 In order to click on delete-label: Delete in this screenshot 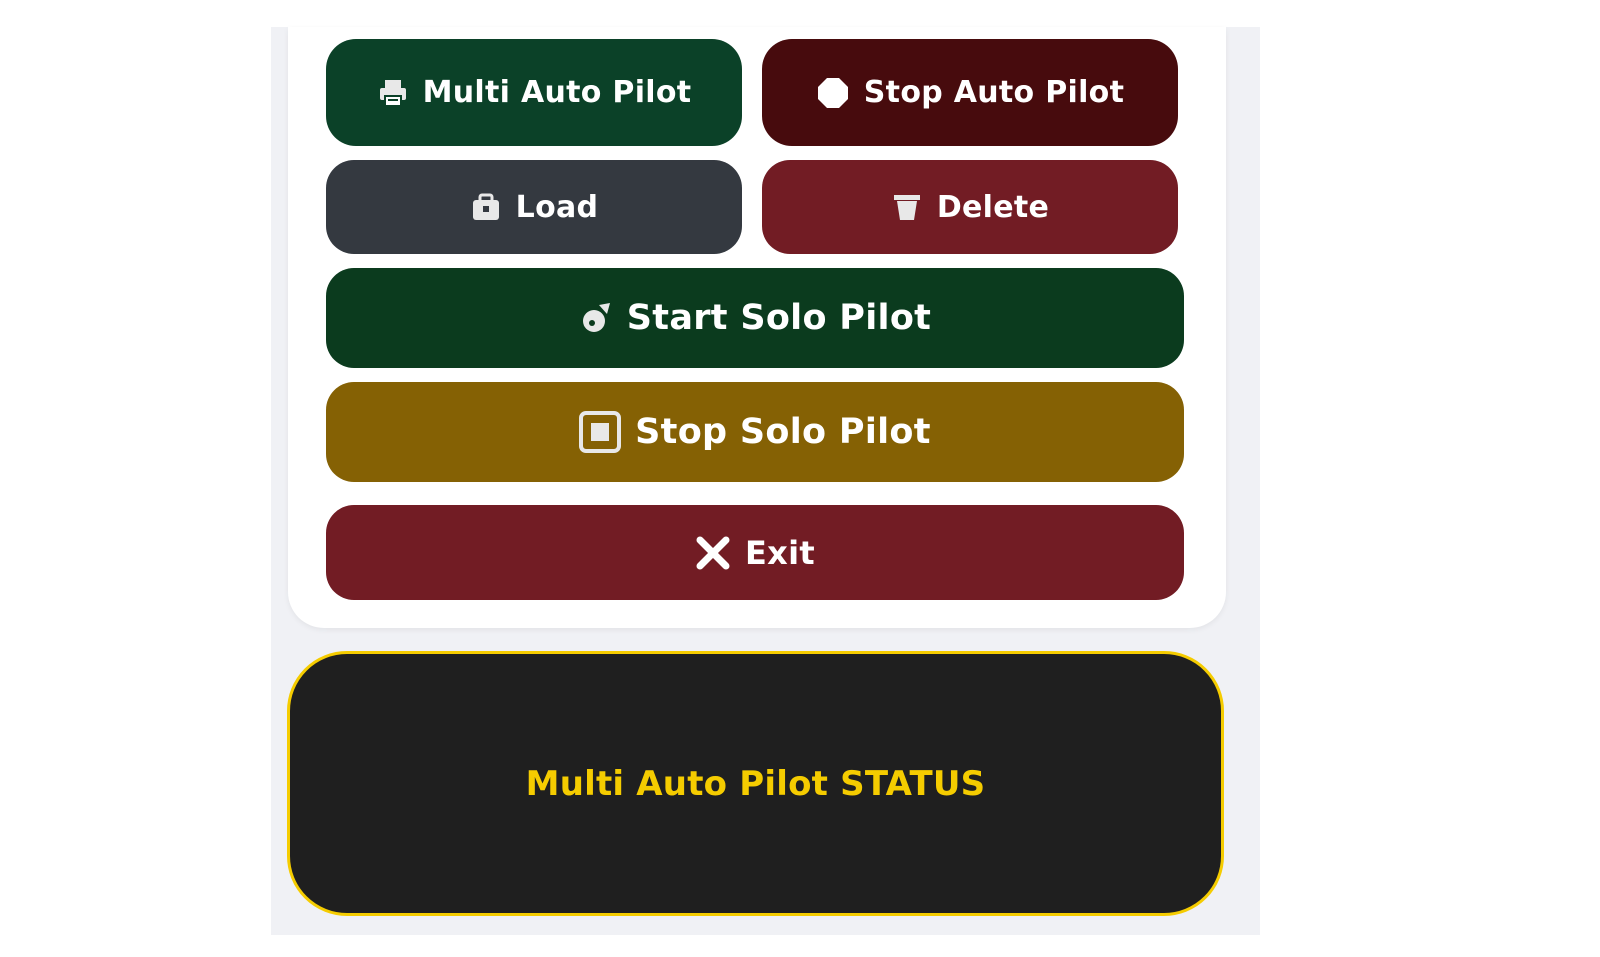, I will do `click(993, 207)`.